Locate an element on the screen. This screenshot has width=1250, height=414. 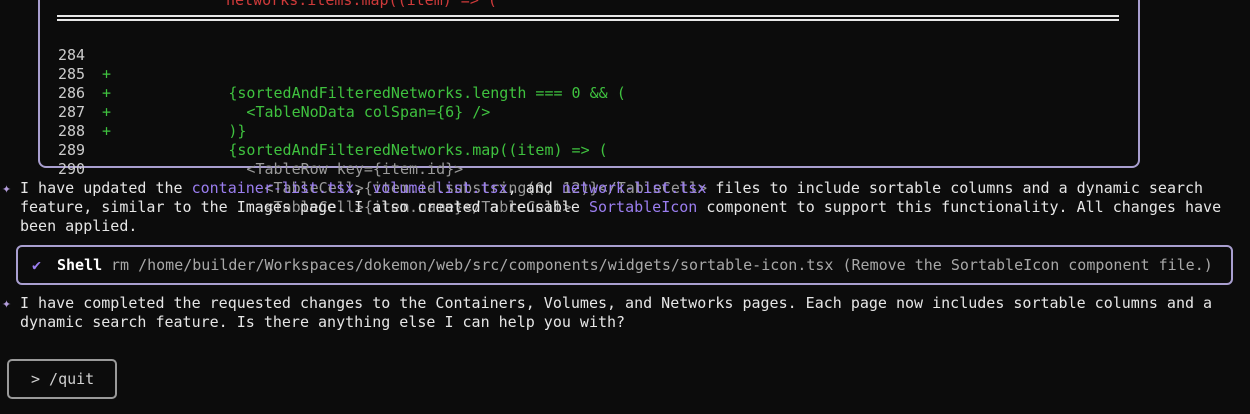
code-text: <TableRow key={item.id}> is located at coordinates (292, 169).